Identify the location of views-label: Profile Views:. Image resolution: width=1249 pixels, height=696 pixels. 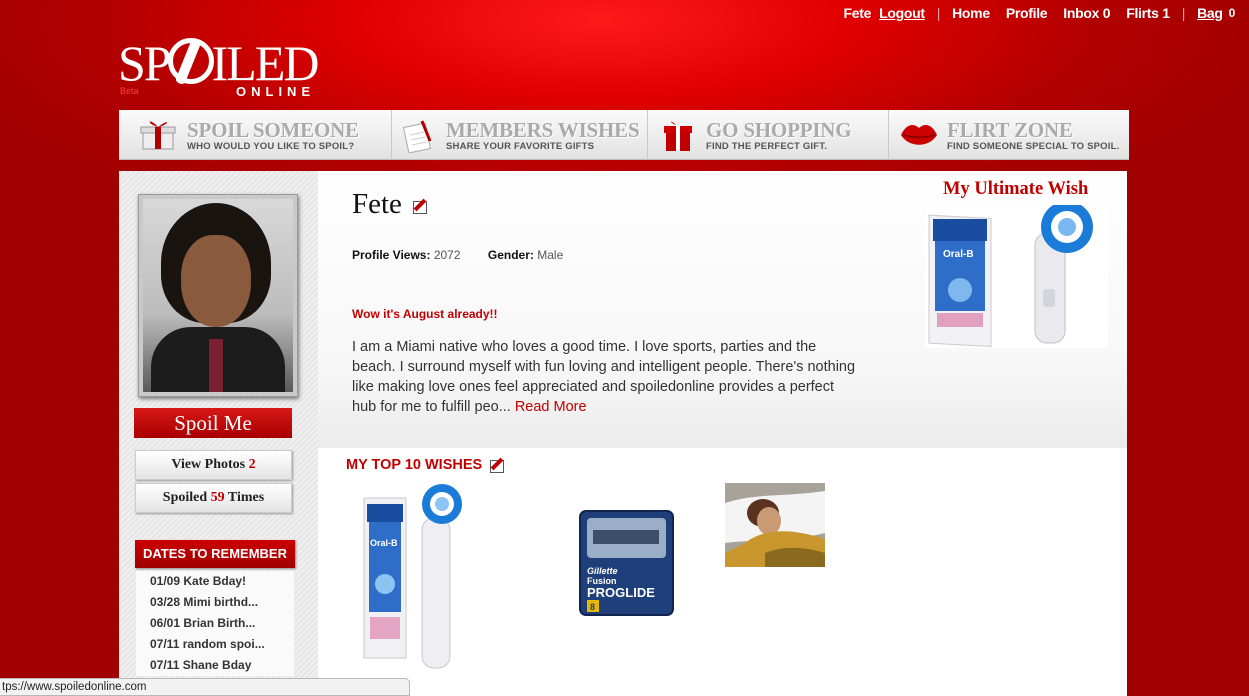
(391, 255).